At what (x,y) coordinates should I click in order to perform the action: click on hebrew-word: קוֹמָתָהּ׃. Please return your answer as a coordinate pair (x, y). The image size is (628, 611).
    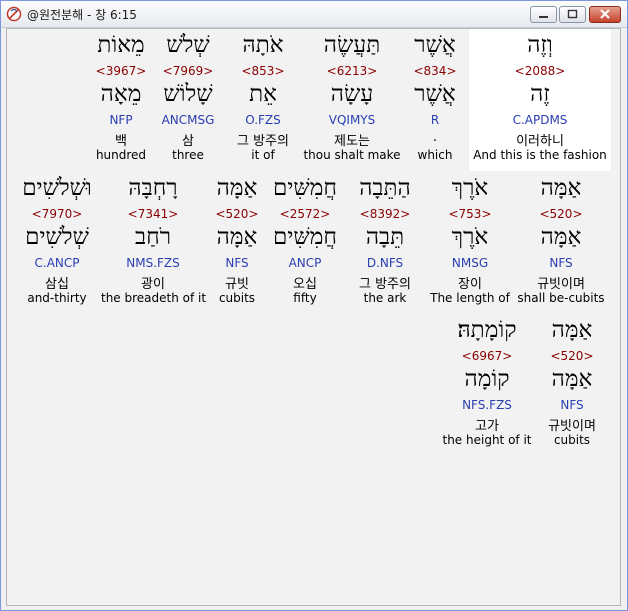
    Looking at the image, I should click on (487, 330).